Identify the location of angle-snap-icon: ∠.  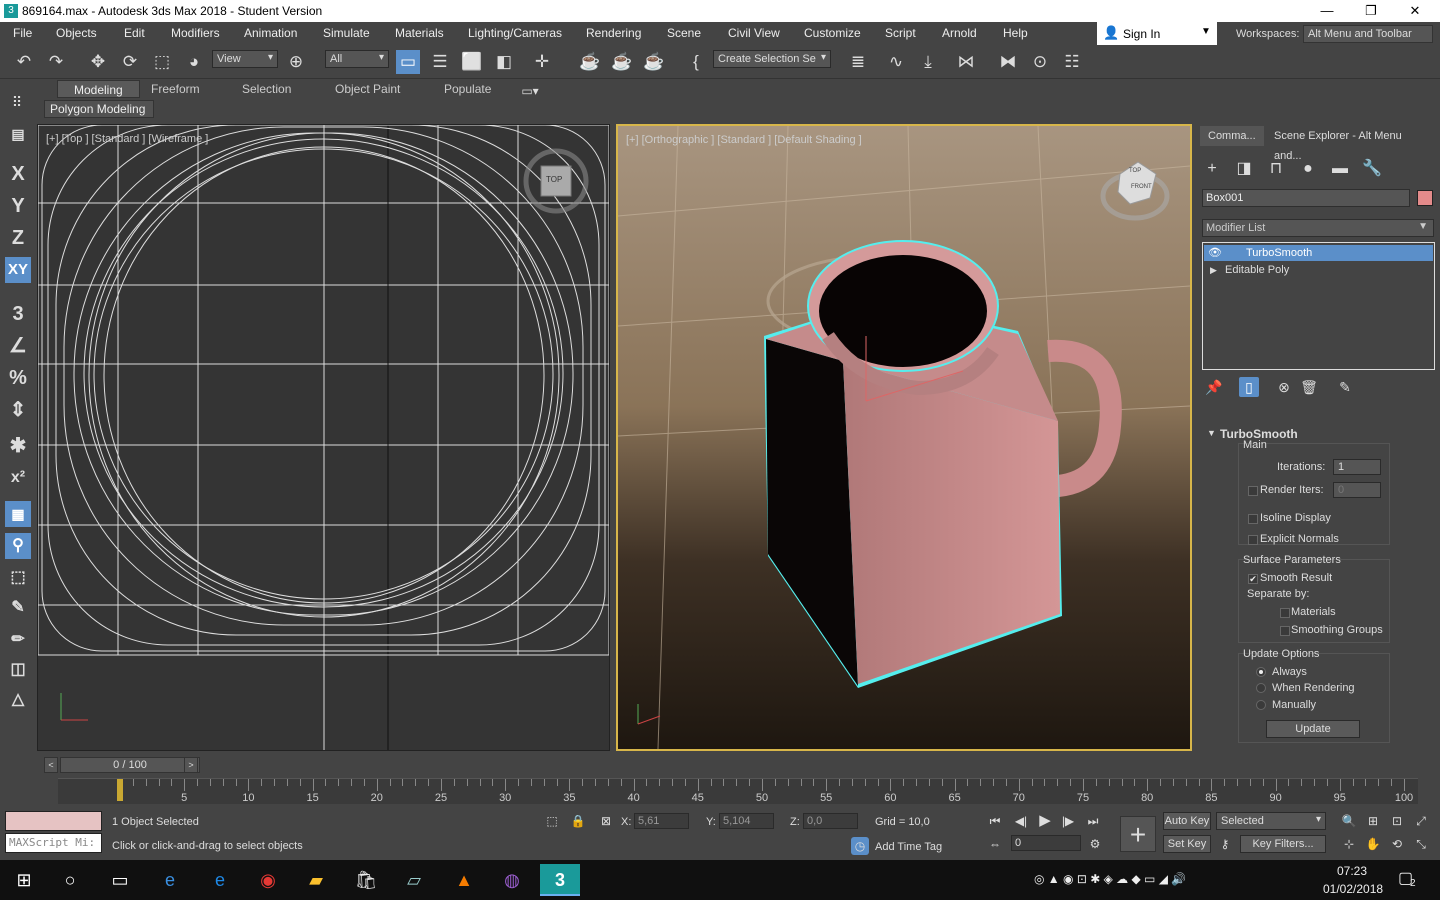
(18, 346).